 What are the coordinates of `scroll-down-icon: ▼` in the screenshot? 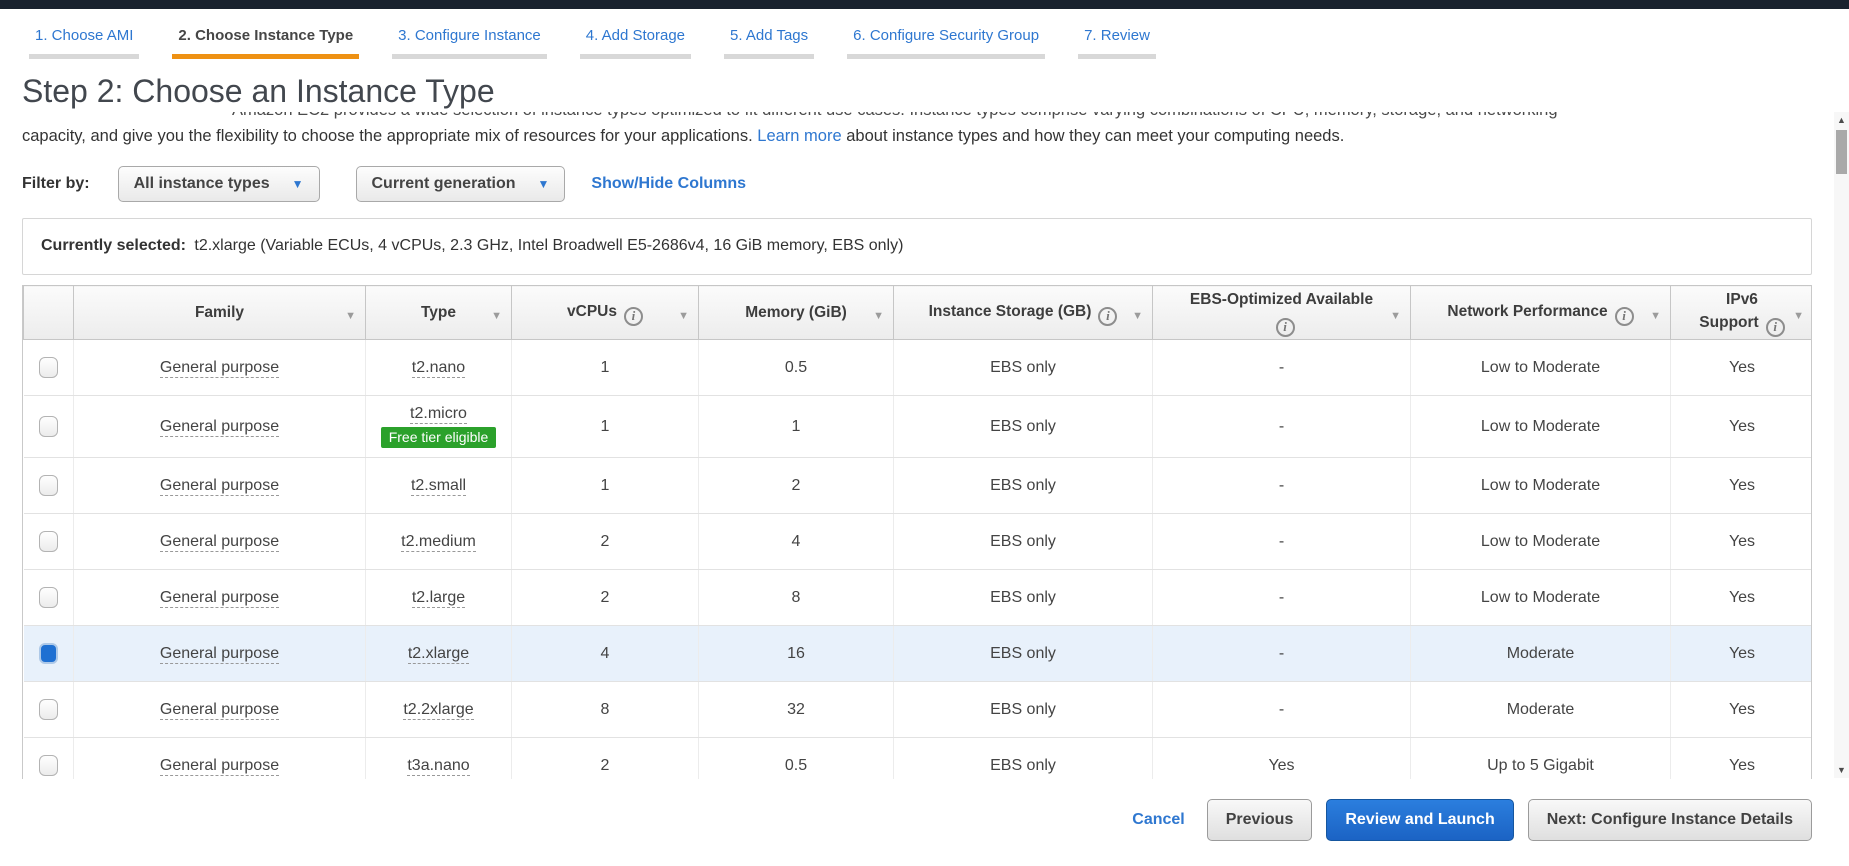 It's located at (1841, 770).